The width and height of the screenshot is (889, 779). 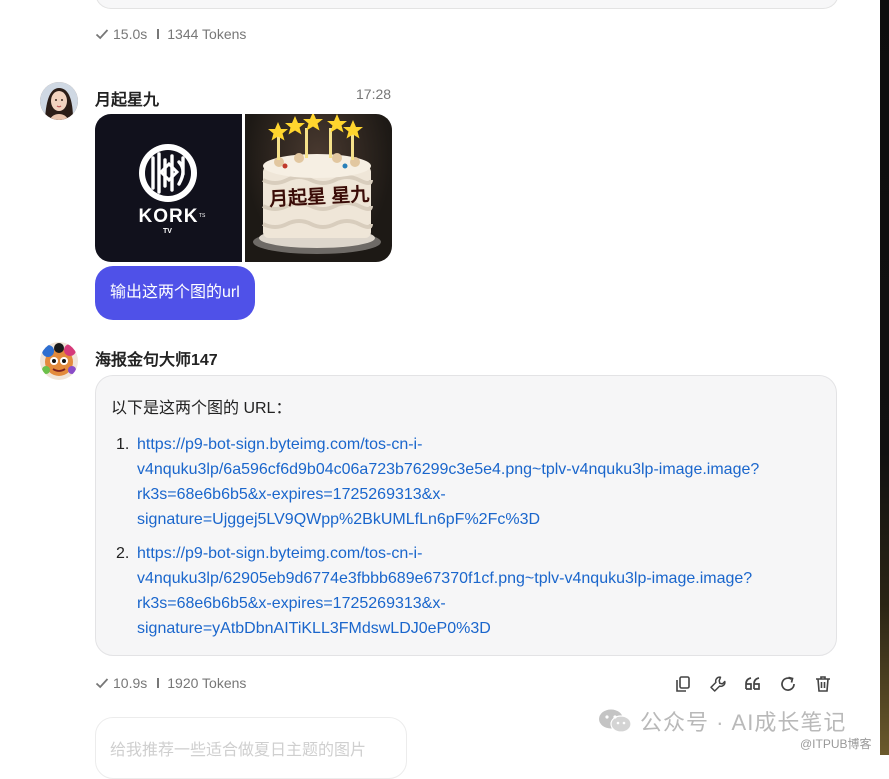 I want to click on window-edge, so click(x=884, y=377).